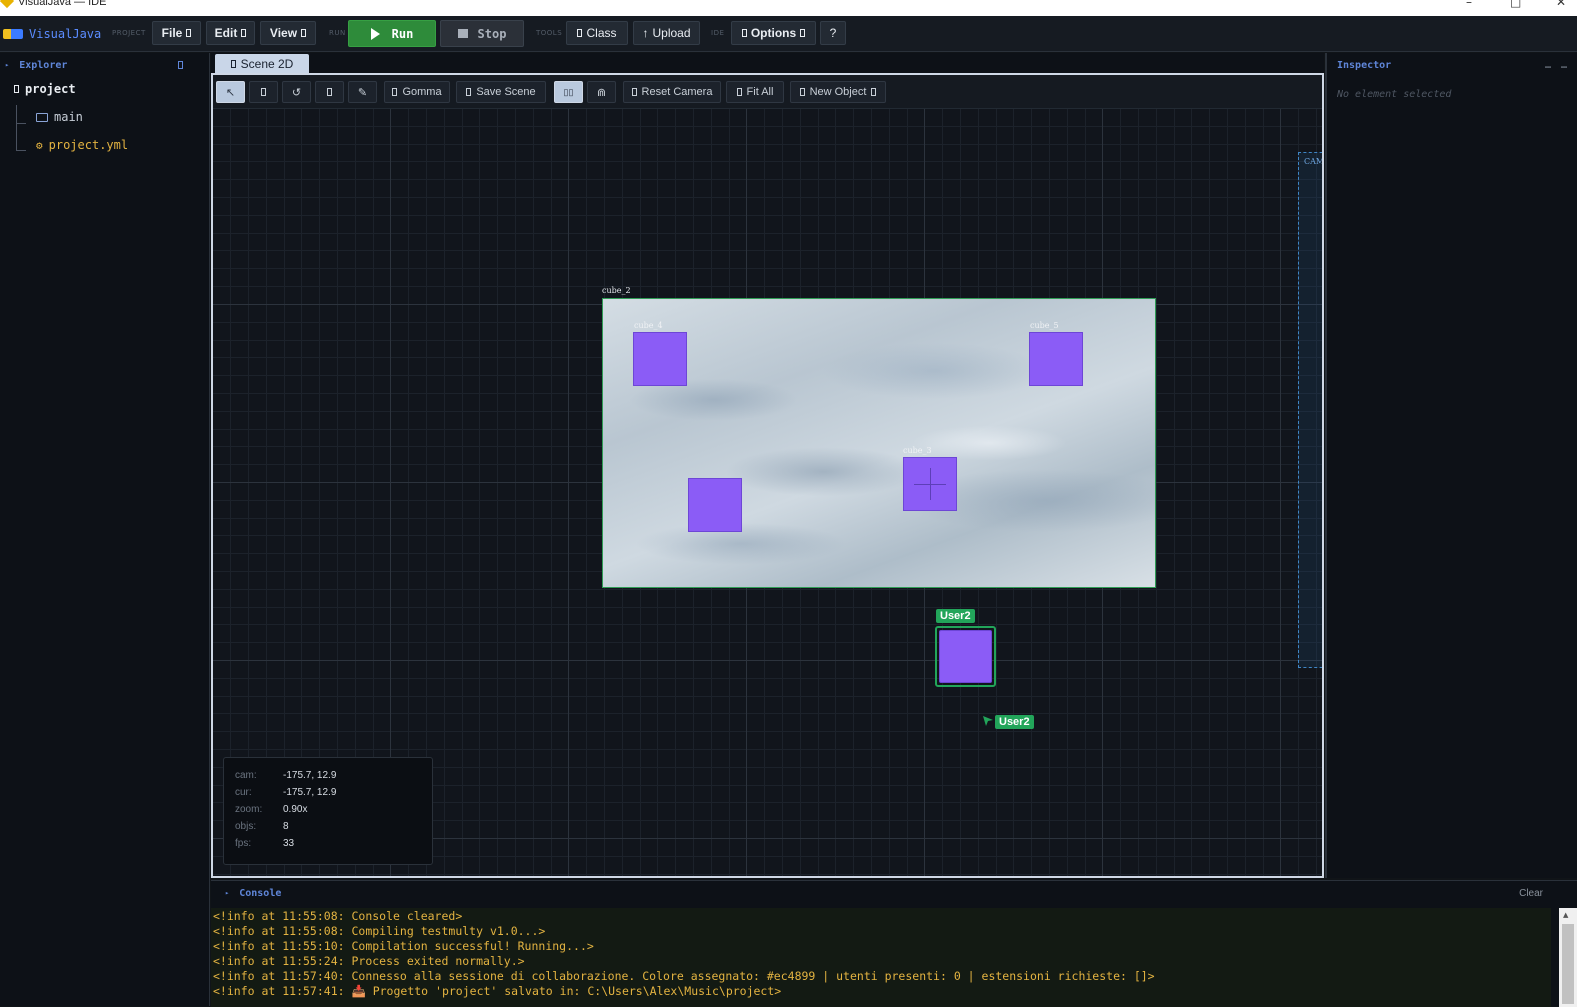 This screenshot has width=1577, height=1007. I want to click on inspector-title: Inspector, so click(1364, 65).